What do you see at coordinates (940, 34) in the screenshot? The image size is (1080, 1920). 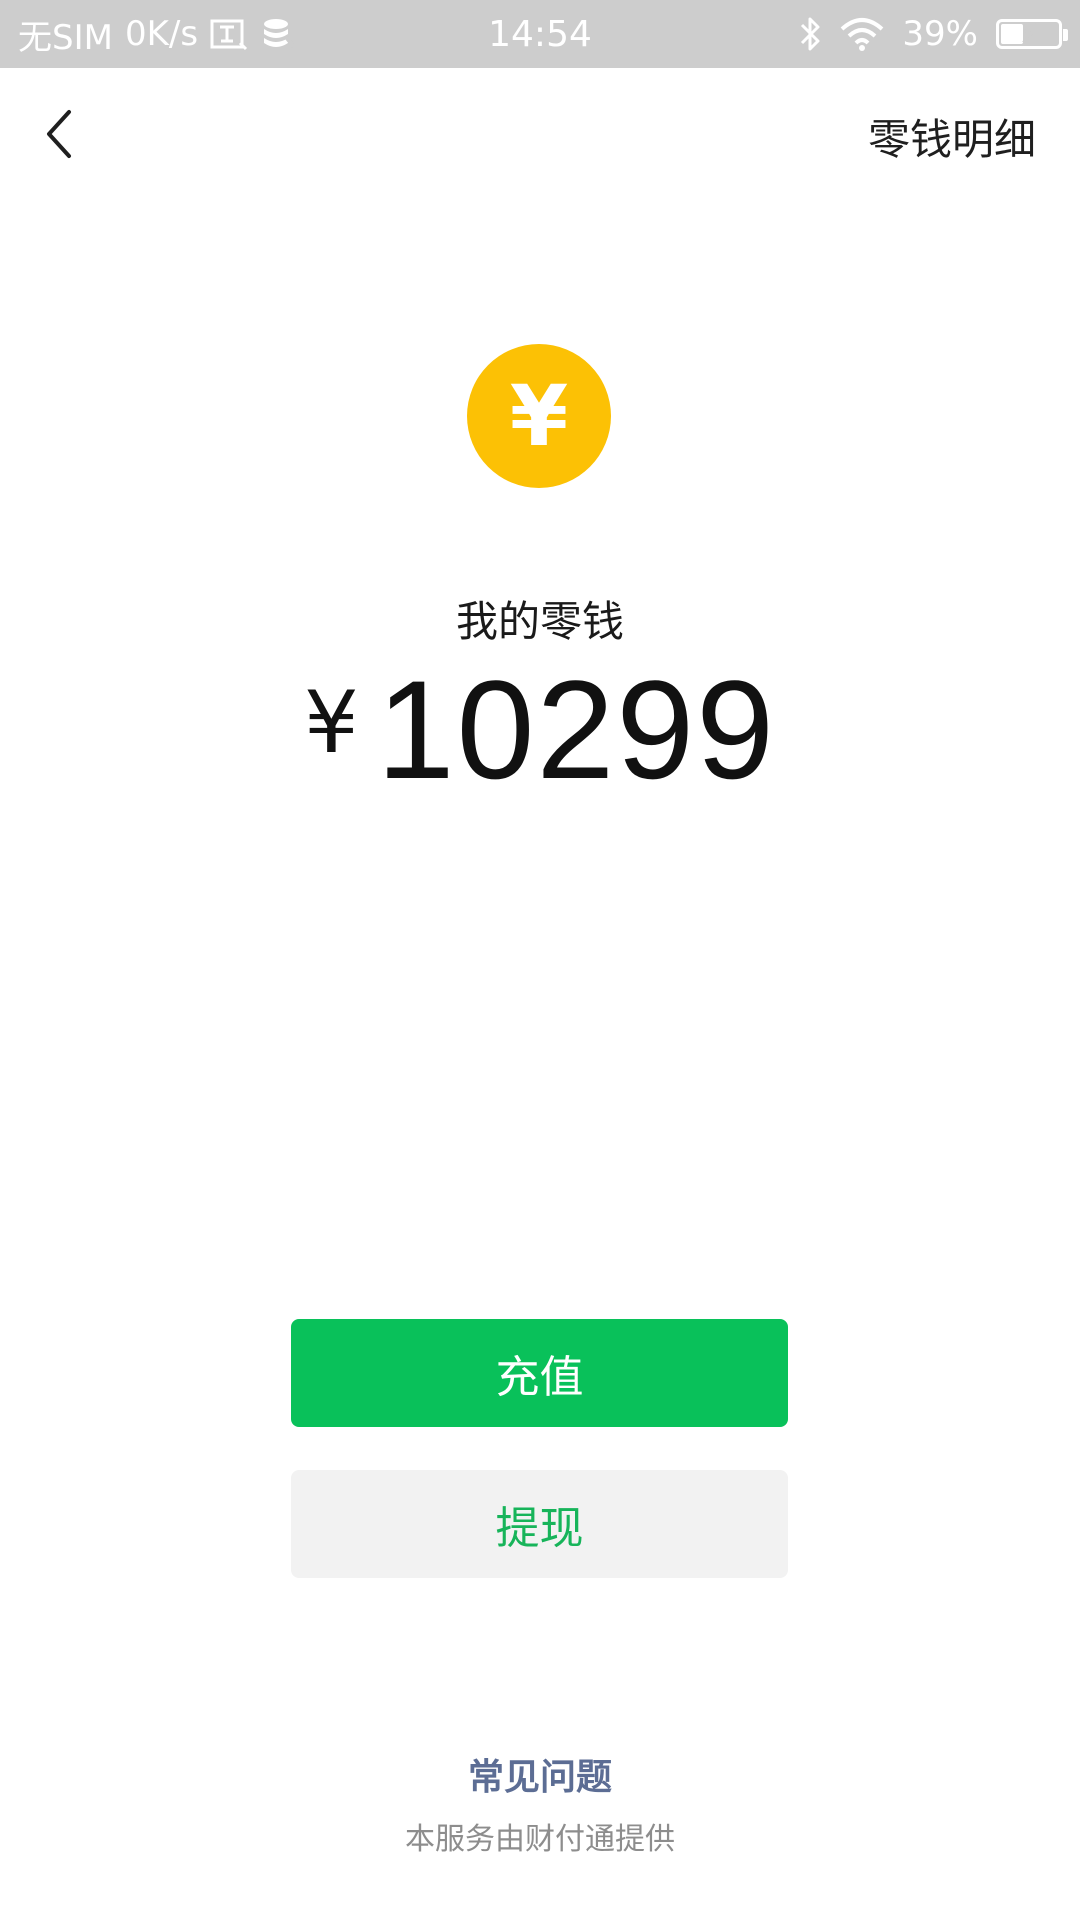 I see `battery-percent: 39%` at bounding box center [940, 34].